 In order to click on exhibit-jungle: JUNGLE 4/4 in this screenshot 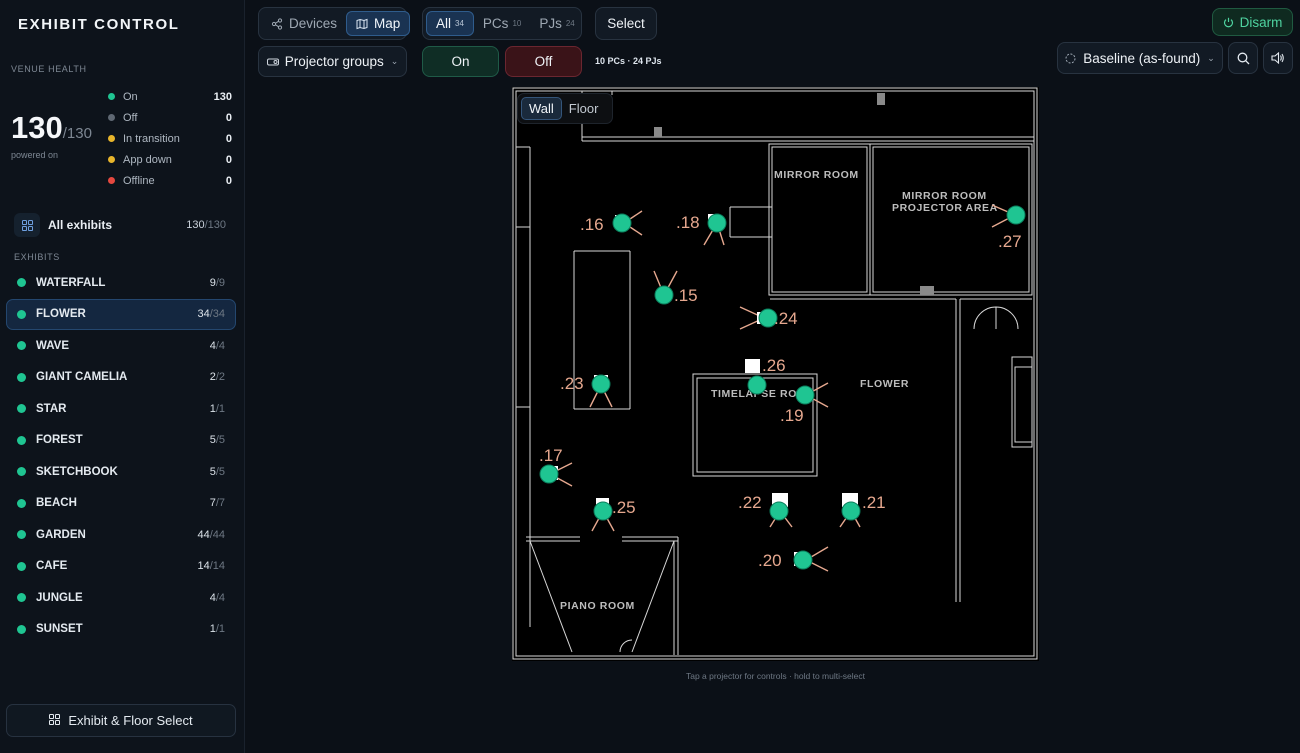, I will do `click(121, 598)`.